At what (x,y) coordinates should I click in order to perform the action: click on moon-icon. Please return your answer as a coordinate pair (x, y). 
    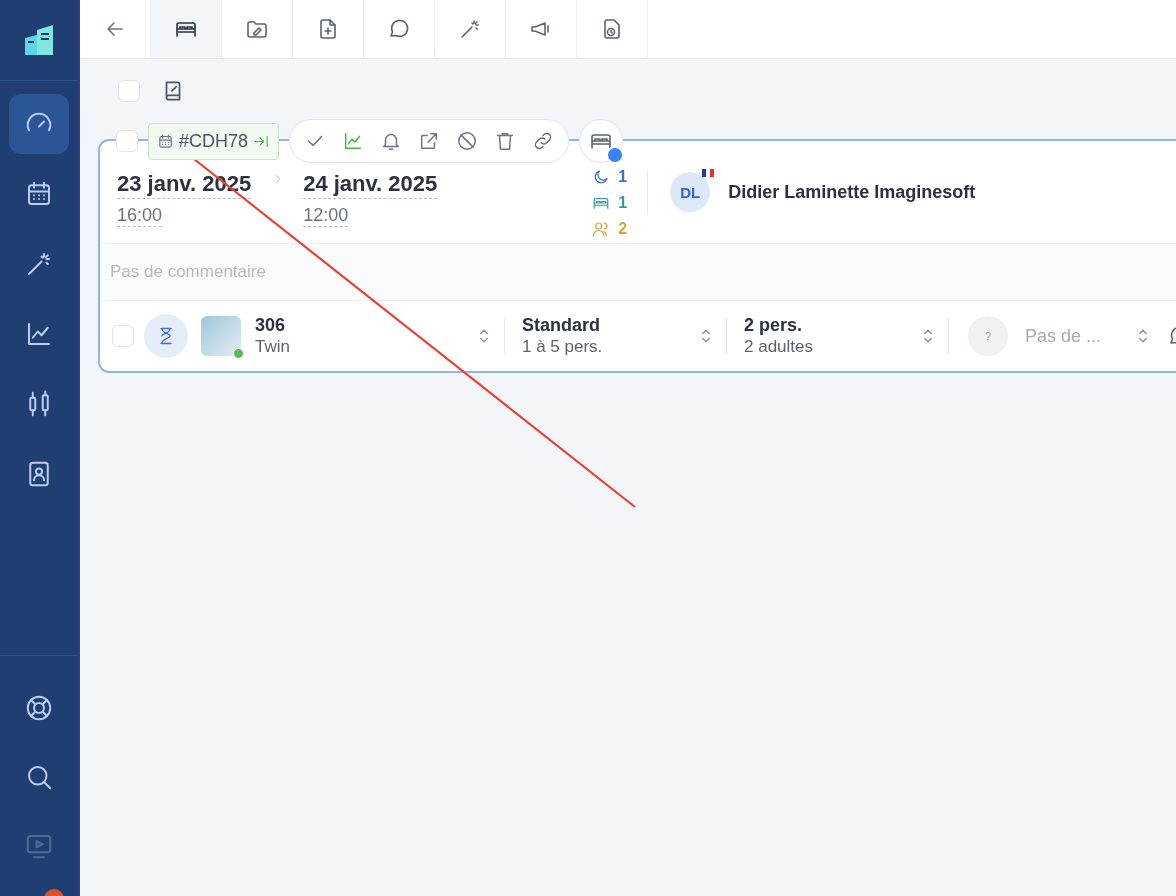
    Looking at the image, I should click on (601, 177).